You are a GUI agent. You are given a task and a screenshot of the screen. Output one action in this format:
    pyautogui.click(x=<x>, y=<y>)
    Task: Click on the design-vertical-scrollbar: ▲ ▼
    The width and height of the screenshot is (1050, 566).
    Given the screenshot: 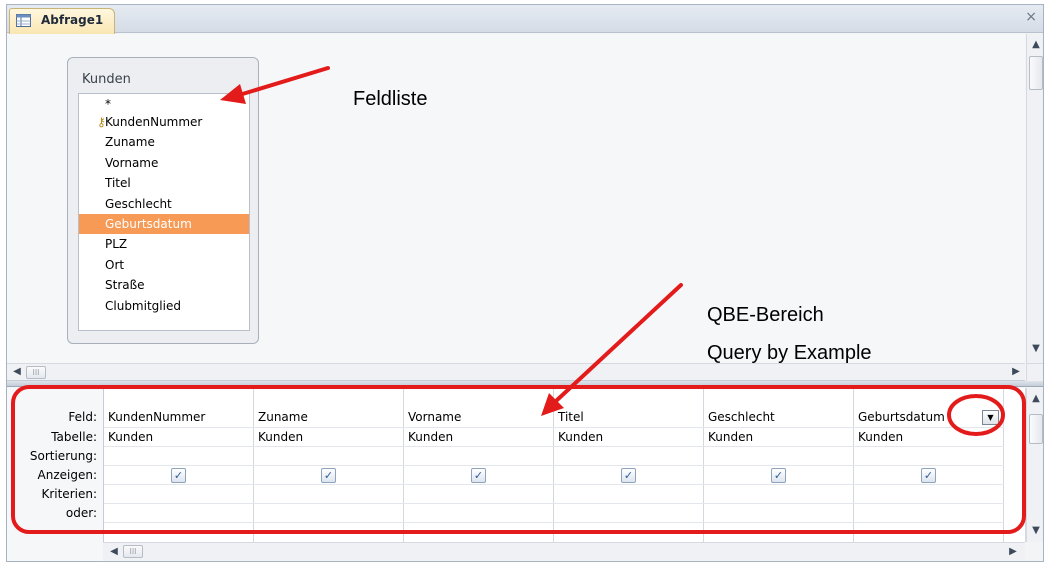 What is the action you would take?
    pyautogui.click(x=1034, y=198)
    